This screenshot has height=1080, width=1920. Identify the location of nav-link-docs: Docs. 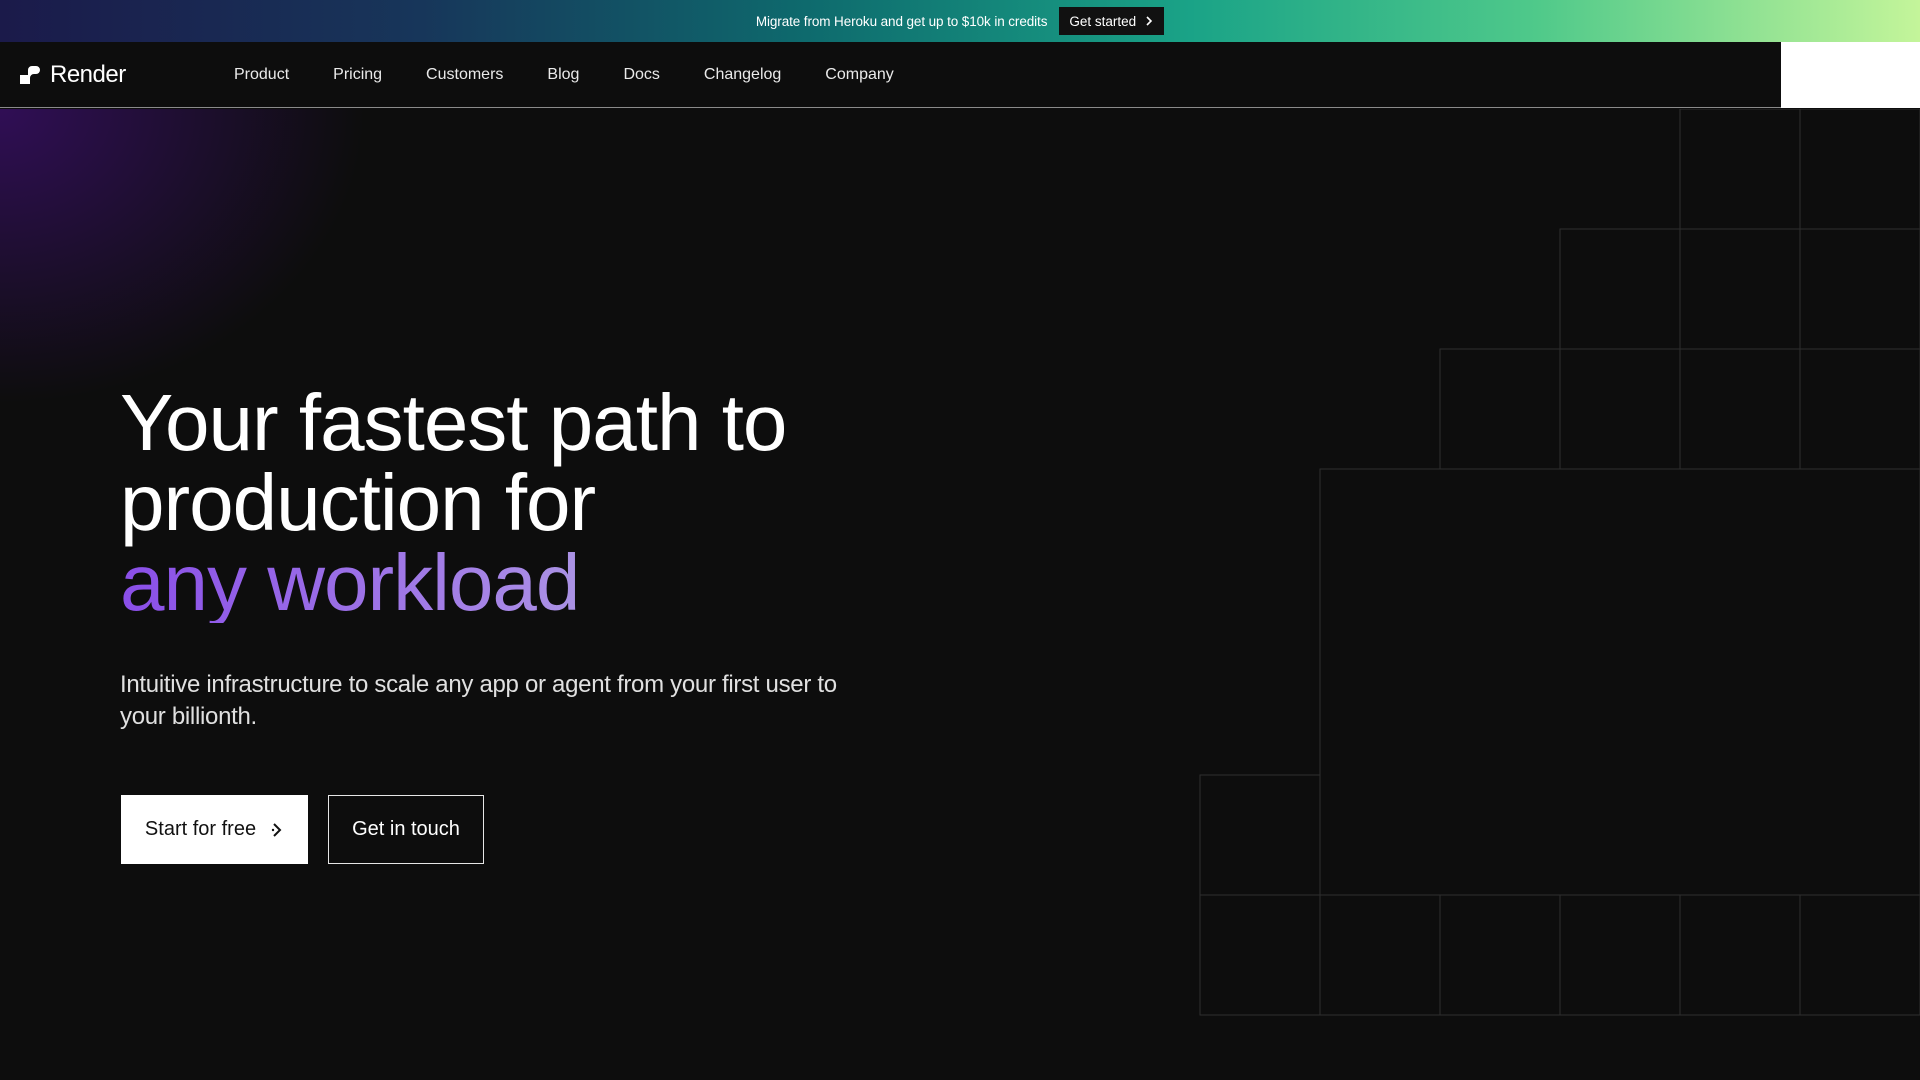
(641, 75).